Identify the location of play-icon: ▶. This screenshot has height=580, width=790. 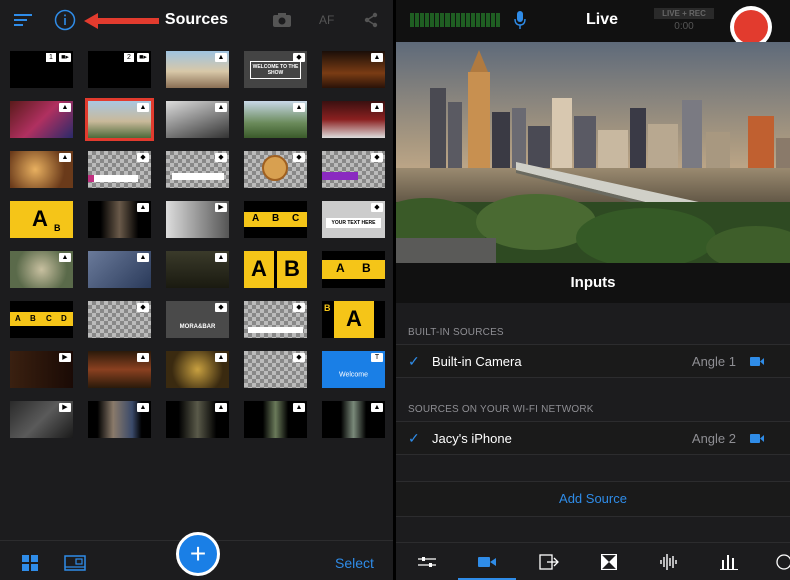
(221, 207).